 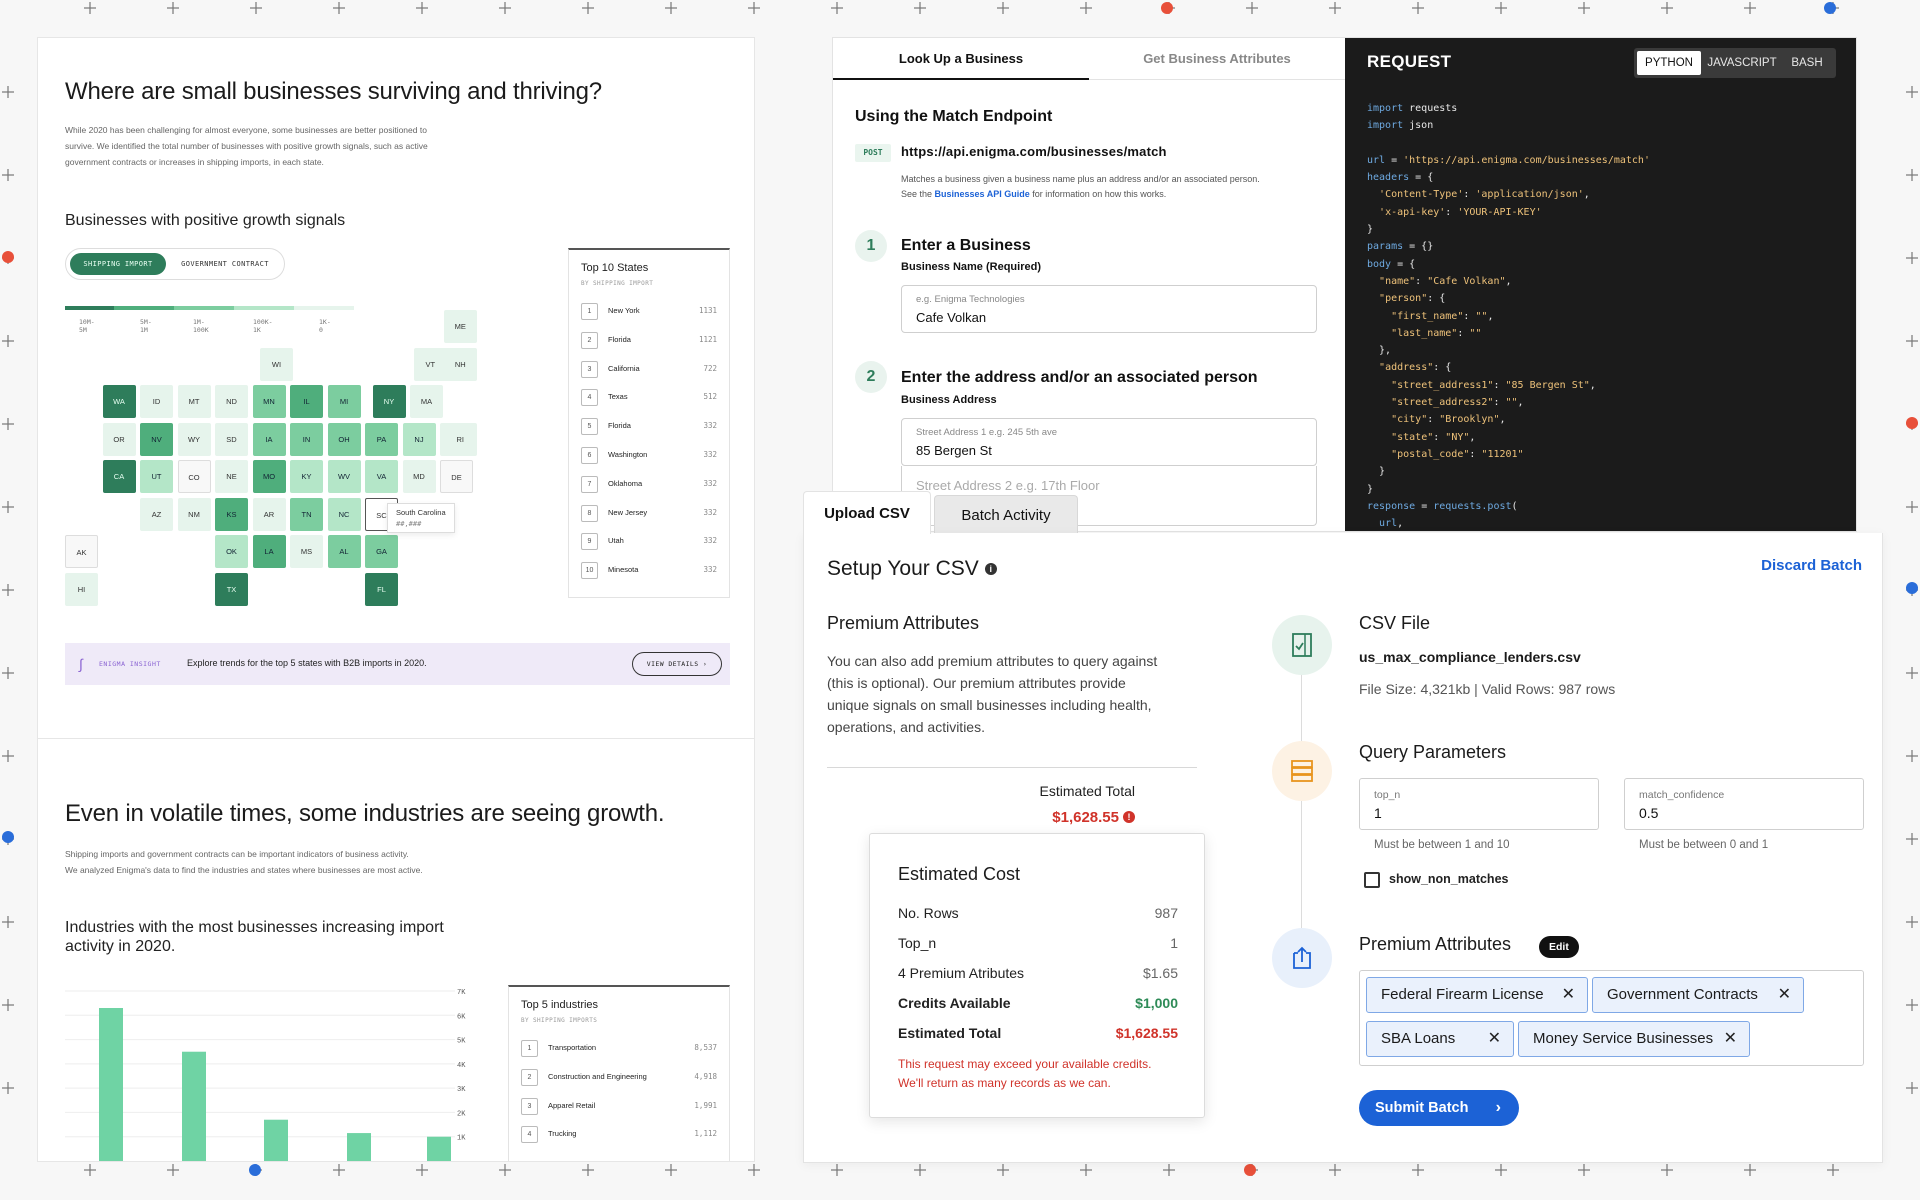 I want to click on list-item-name: California, so click(x=624, y=368).